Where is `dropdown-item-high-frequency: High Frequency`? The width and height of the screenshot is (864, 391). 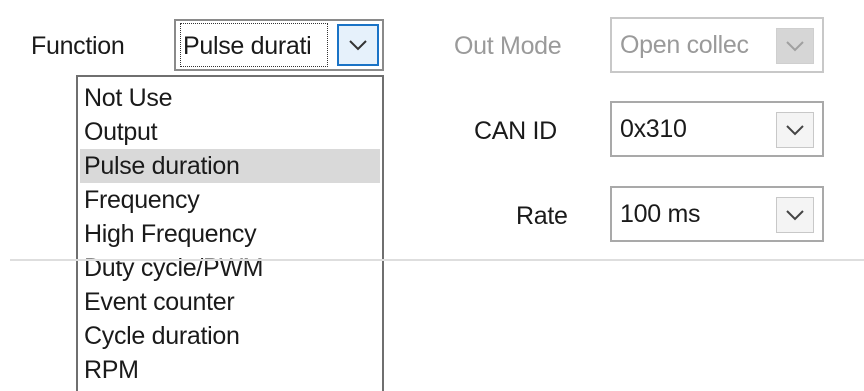
dropdown-item-high-frequency: High Frequency is located at coordinates (230, 234).